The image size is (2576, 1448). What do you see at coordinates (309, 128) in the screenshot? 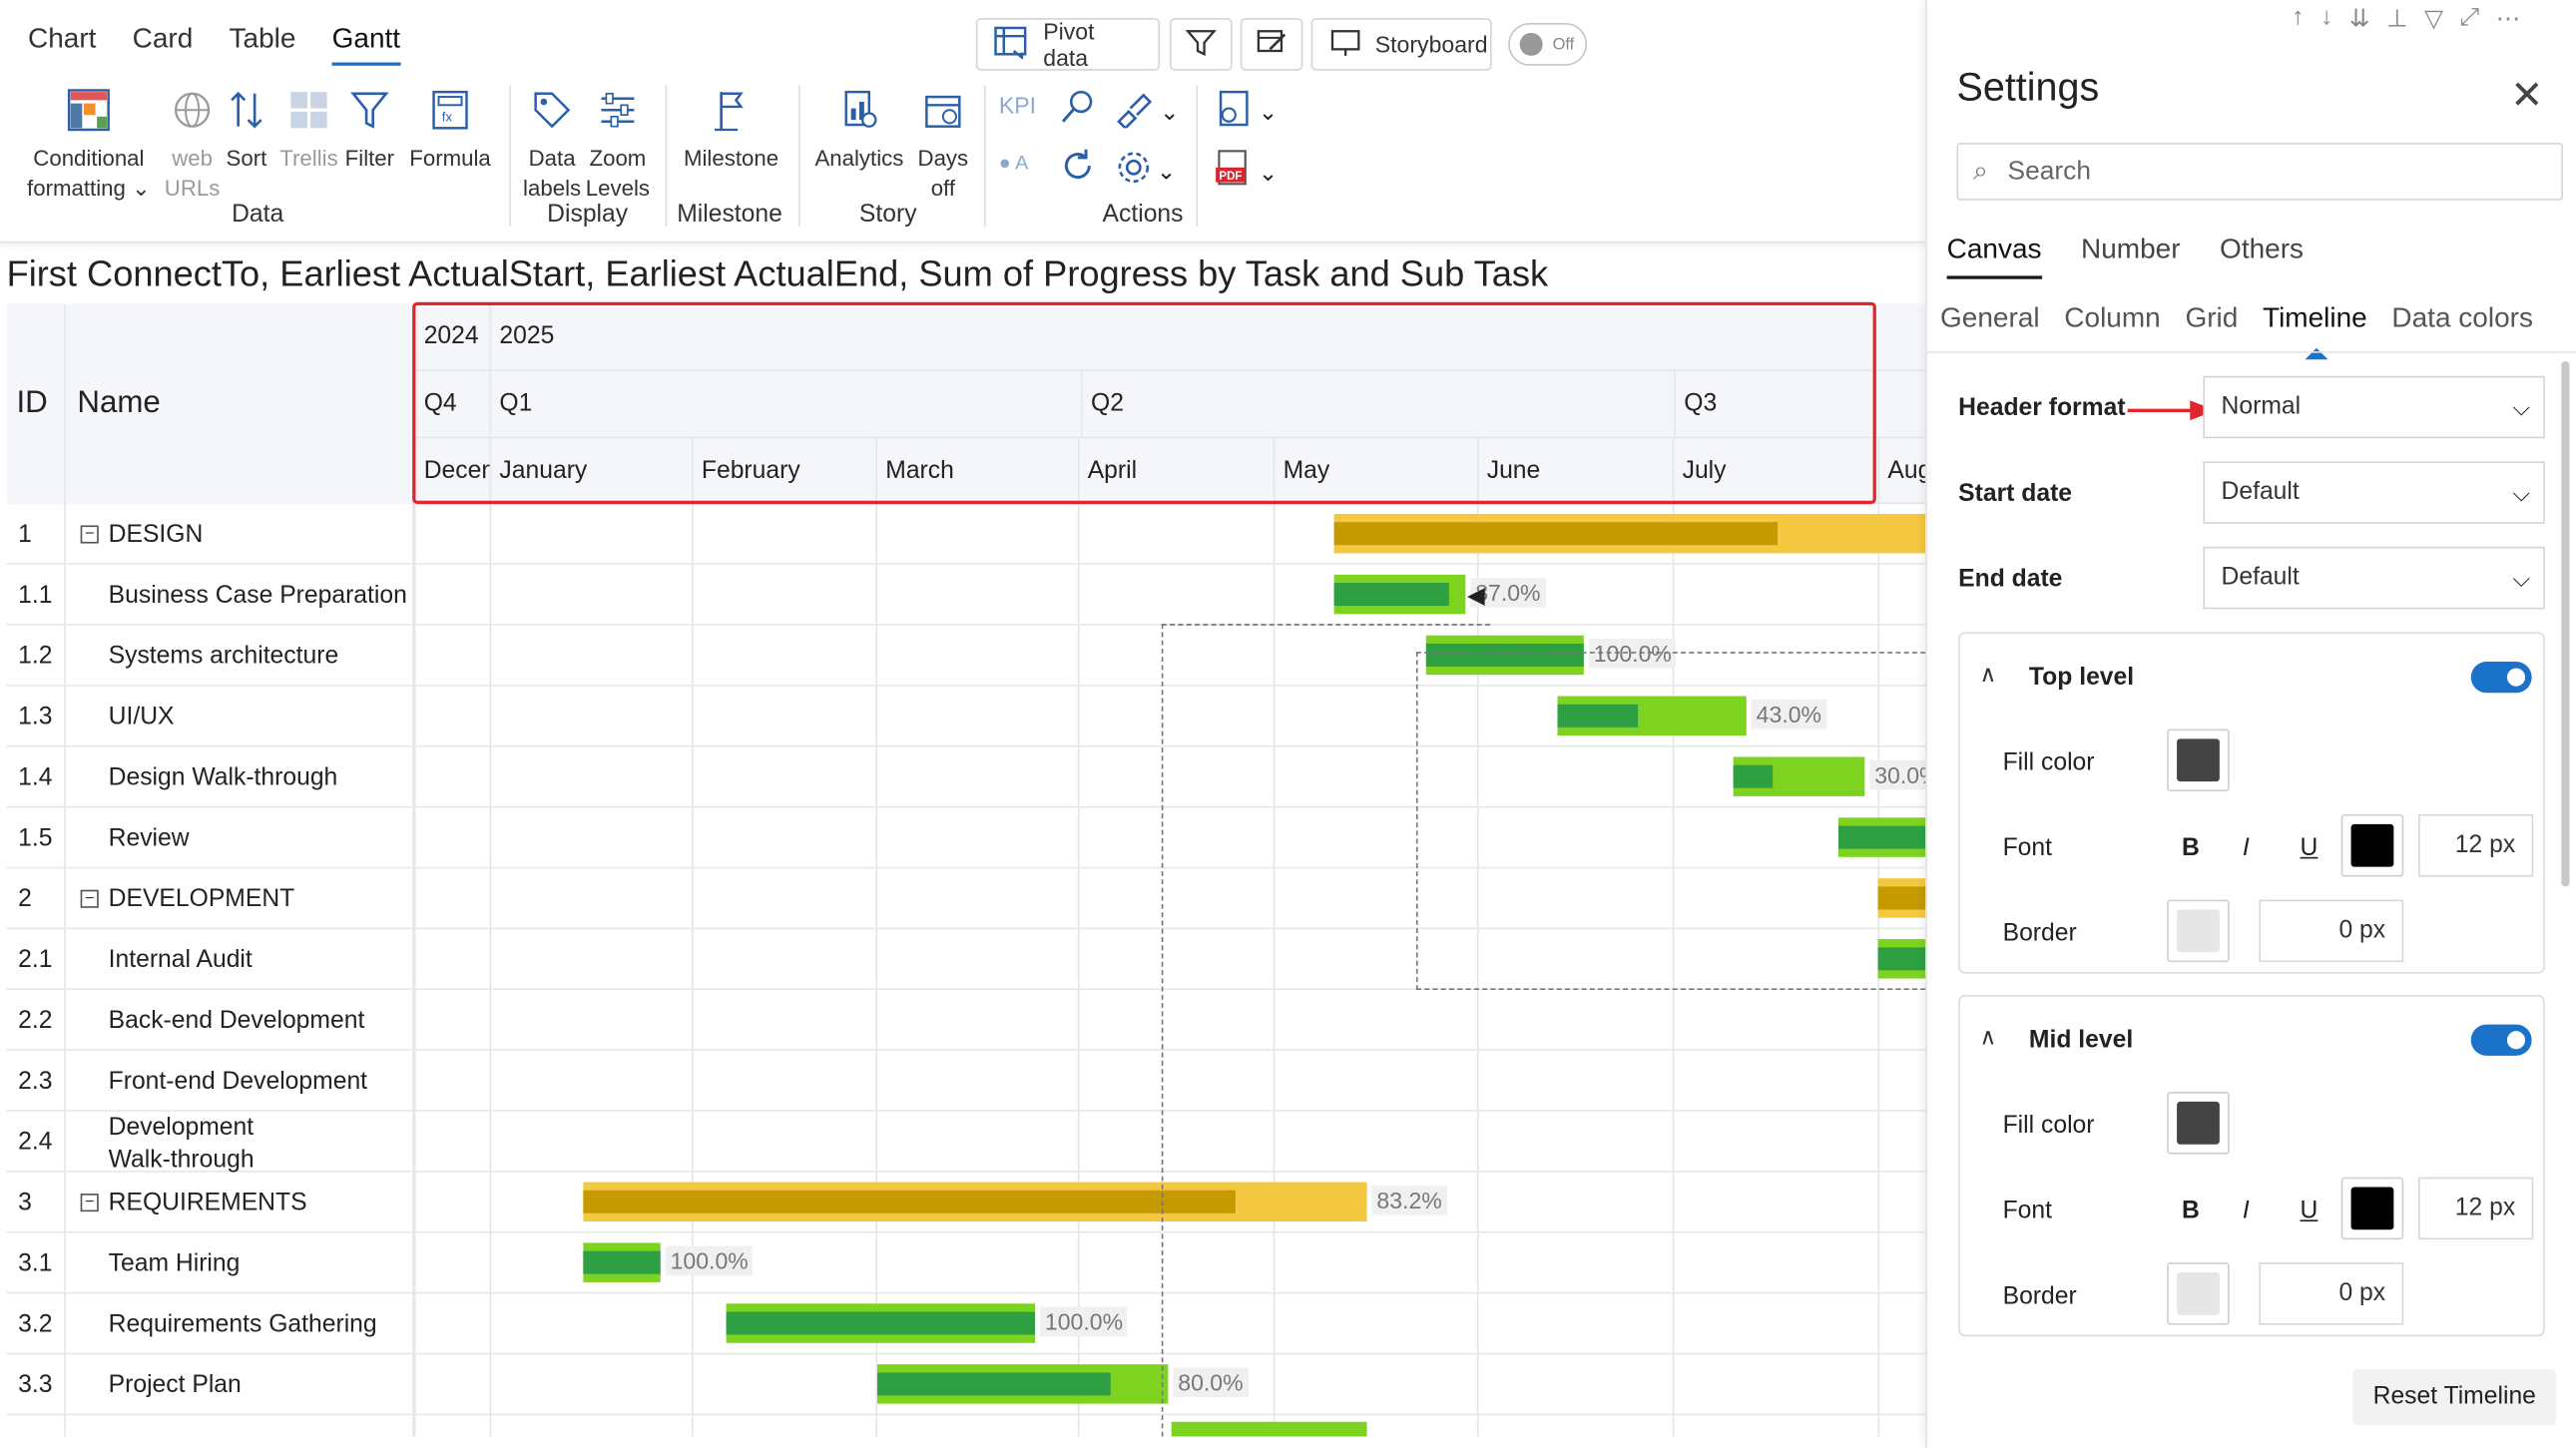
I see `trellis-button: Trellis` at bounding box center [309, 128].